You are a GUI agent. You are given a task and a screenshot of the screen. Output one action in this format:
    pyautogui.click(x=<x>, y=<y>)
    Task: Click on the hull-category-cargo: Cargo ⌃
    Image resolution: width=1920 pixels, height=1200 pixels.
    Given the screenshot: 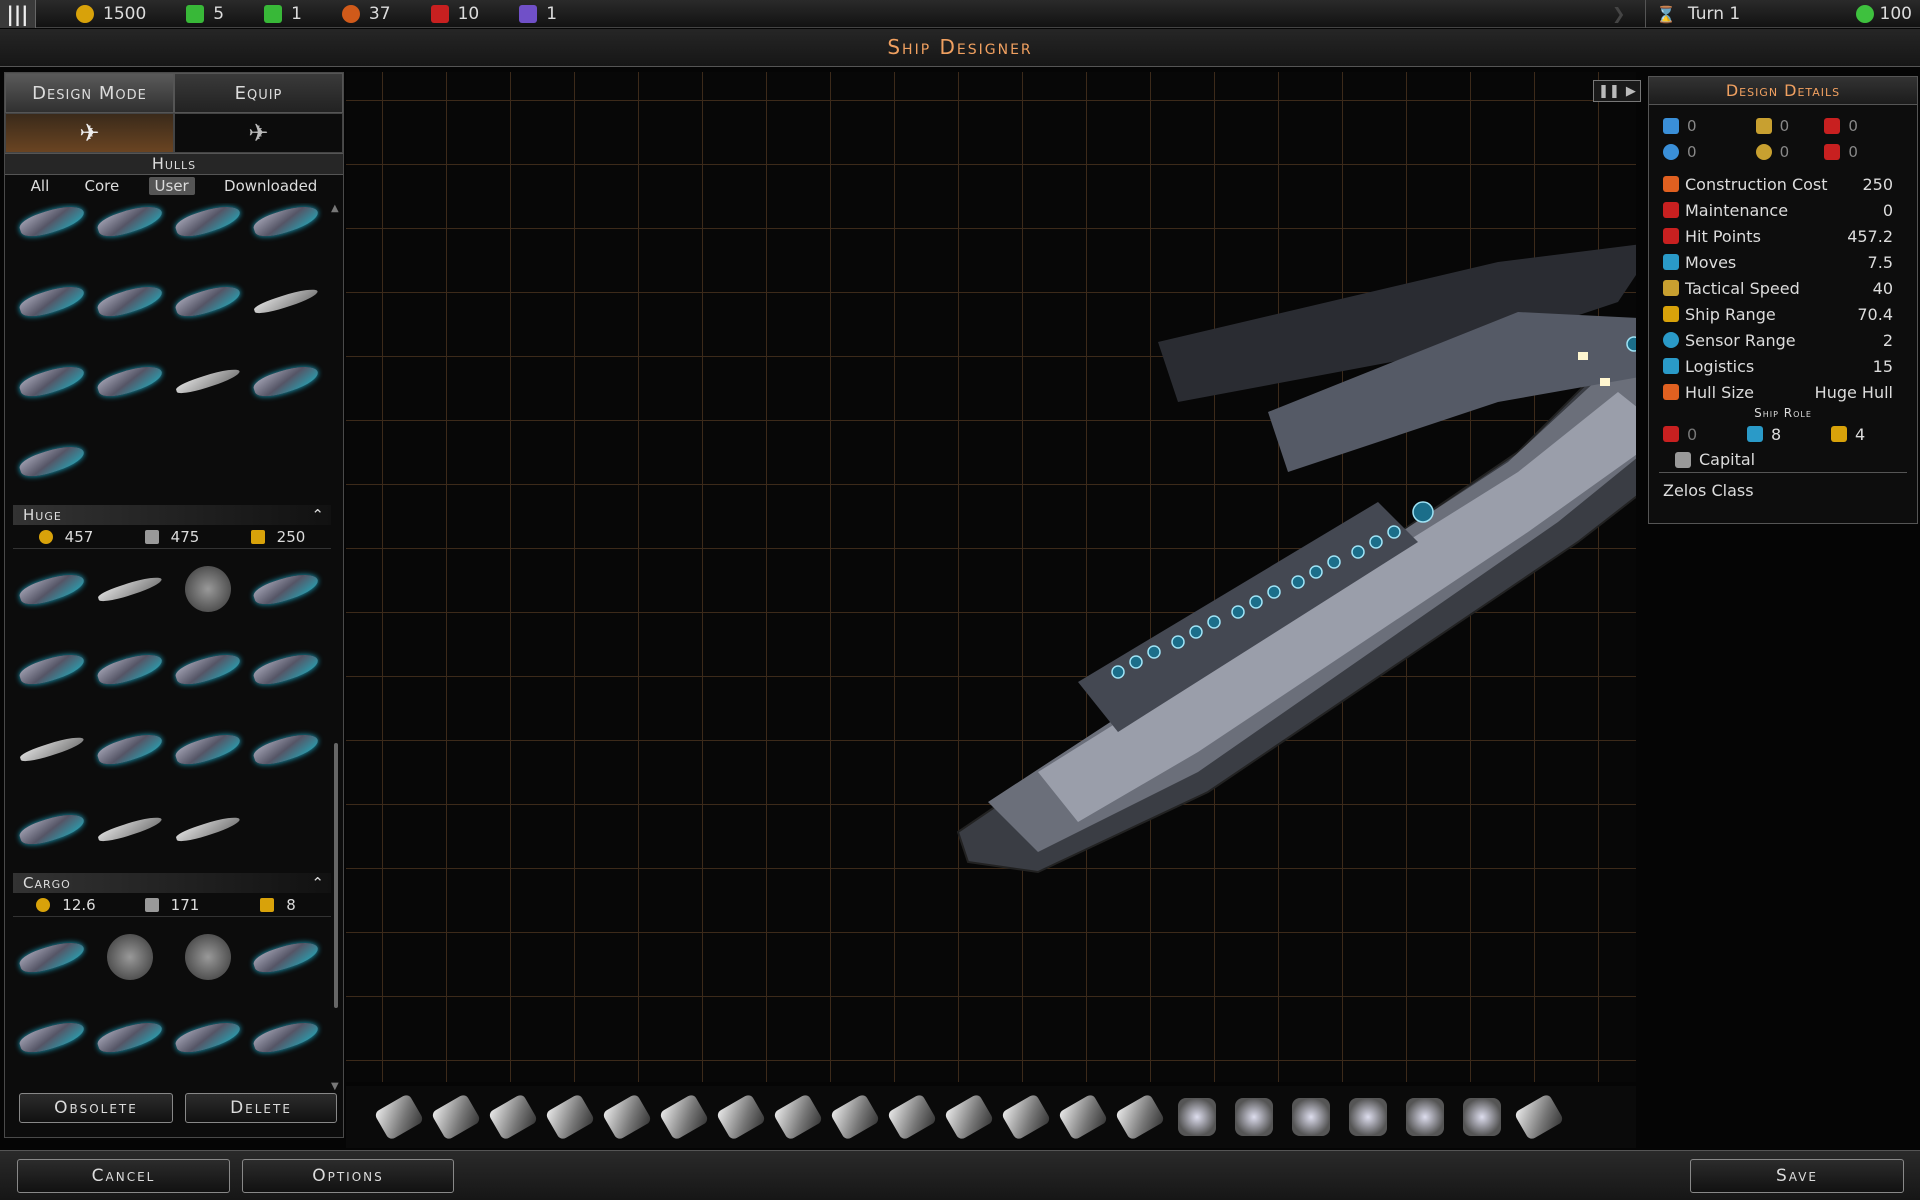 What is the action you would take?
    pyautogui.click(x=172, y=883)
    